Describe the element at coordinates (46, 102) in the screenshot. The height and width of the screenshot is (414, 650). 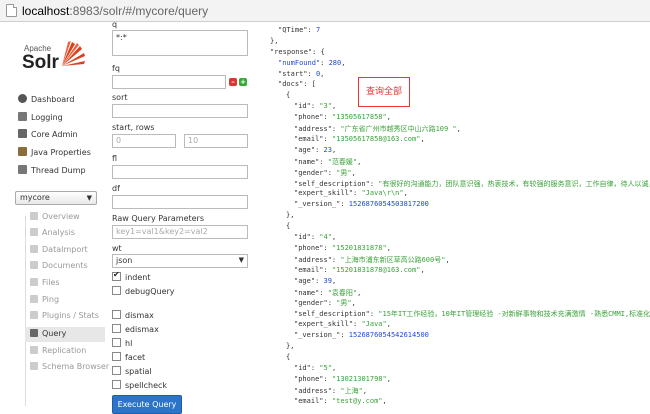
I see `nav-dashboard: Dashboard` at that location.